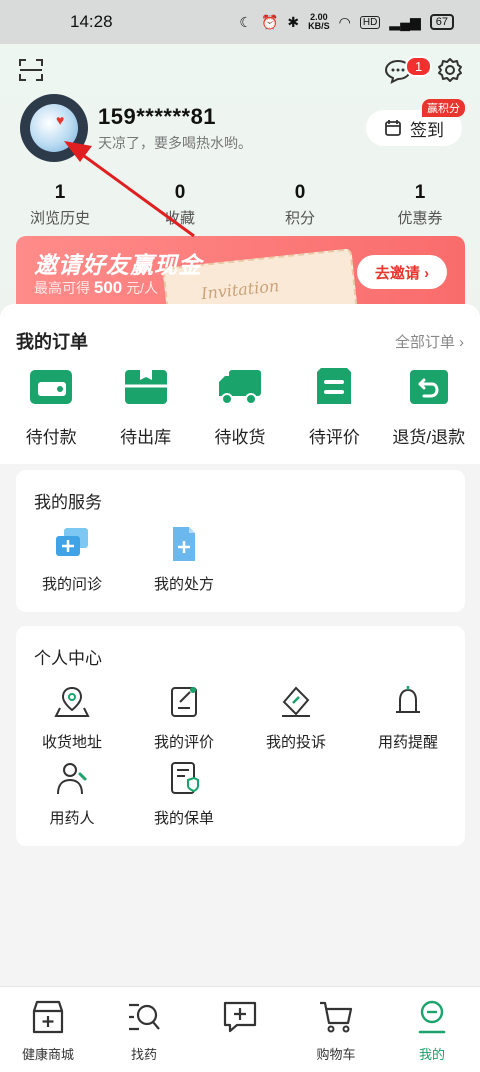  What do you see at coordinates (269, 21) in the screenshot?
I see `alarm-icon: ⏰` at bounding box center [269, 21].